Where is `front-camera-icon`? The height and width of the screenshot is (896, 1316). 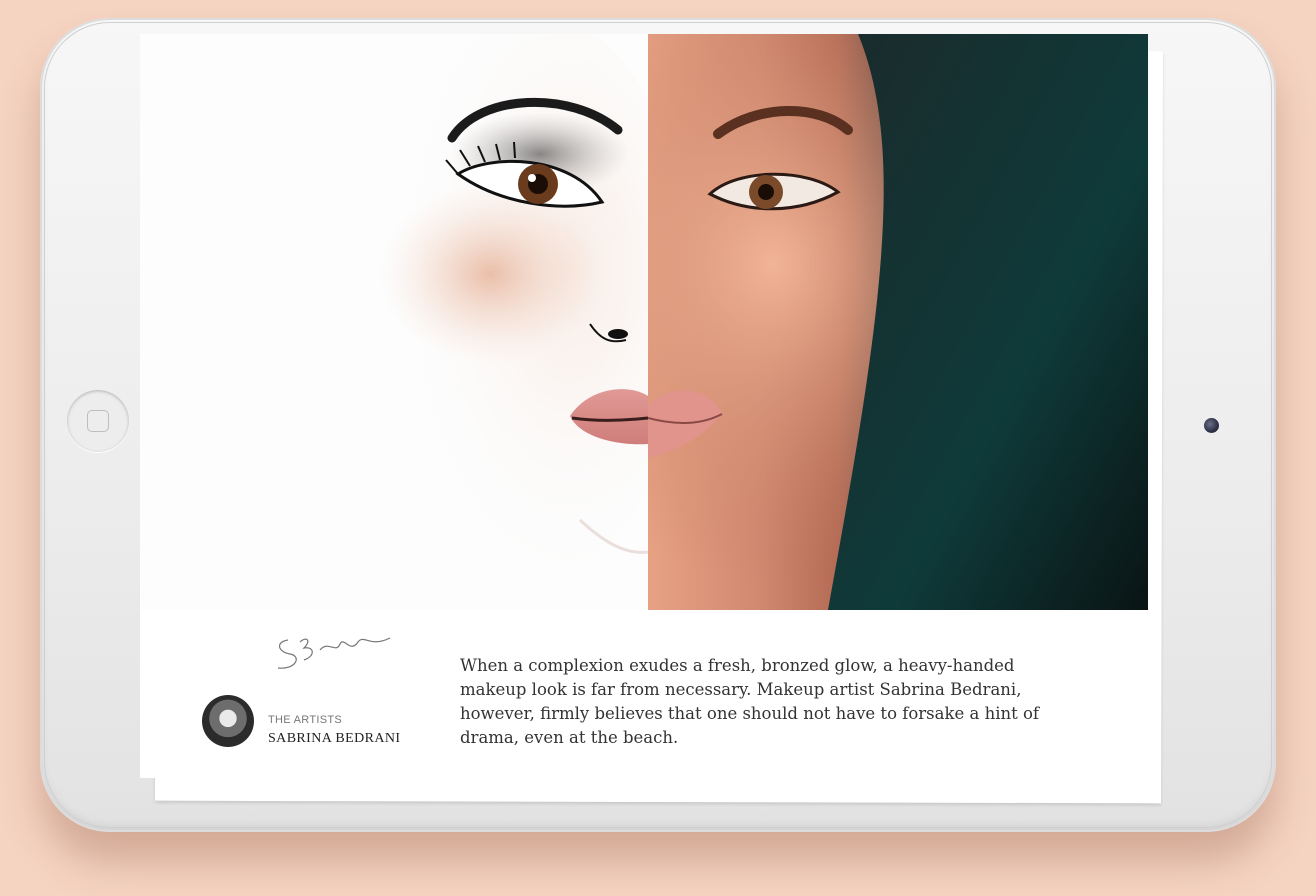
front-camera-icon is located at coordinates (1211, 425).